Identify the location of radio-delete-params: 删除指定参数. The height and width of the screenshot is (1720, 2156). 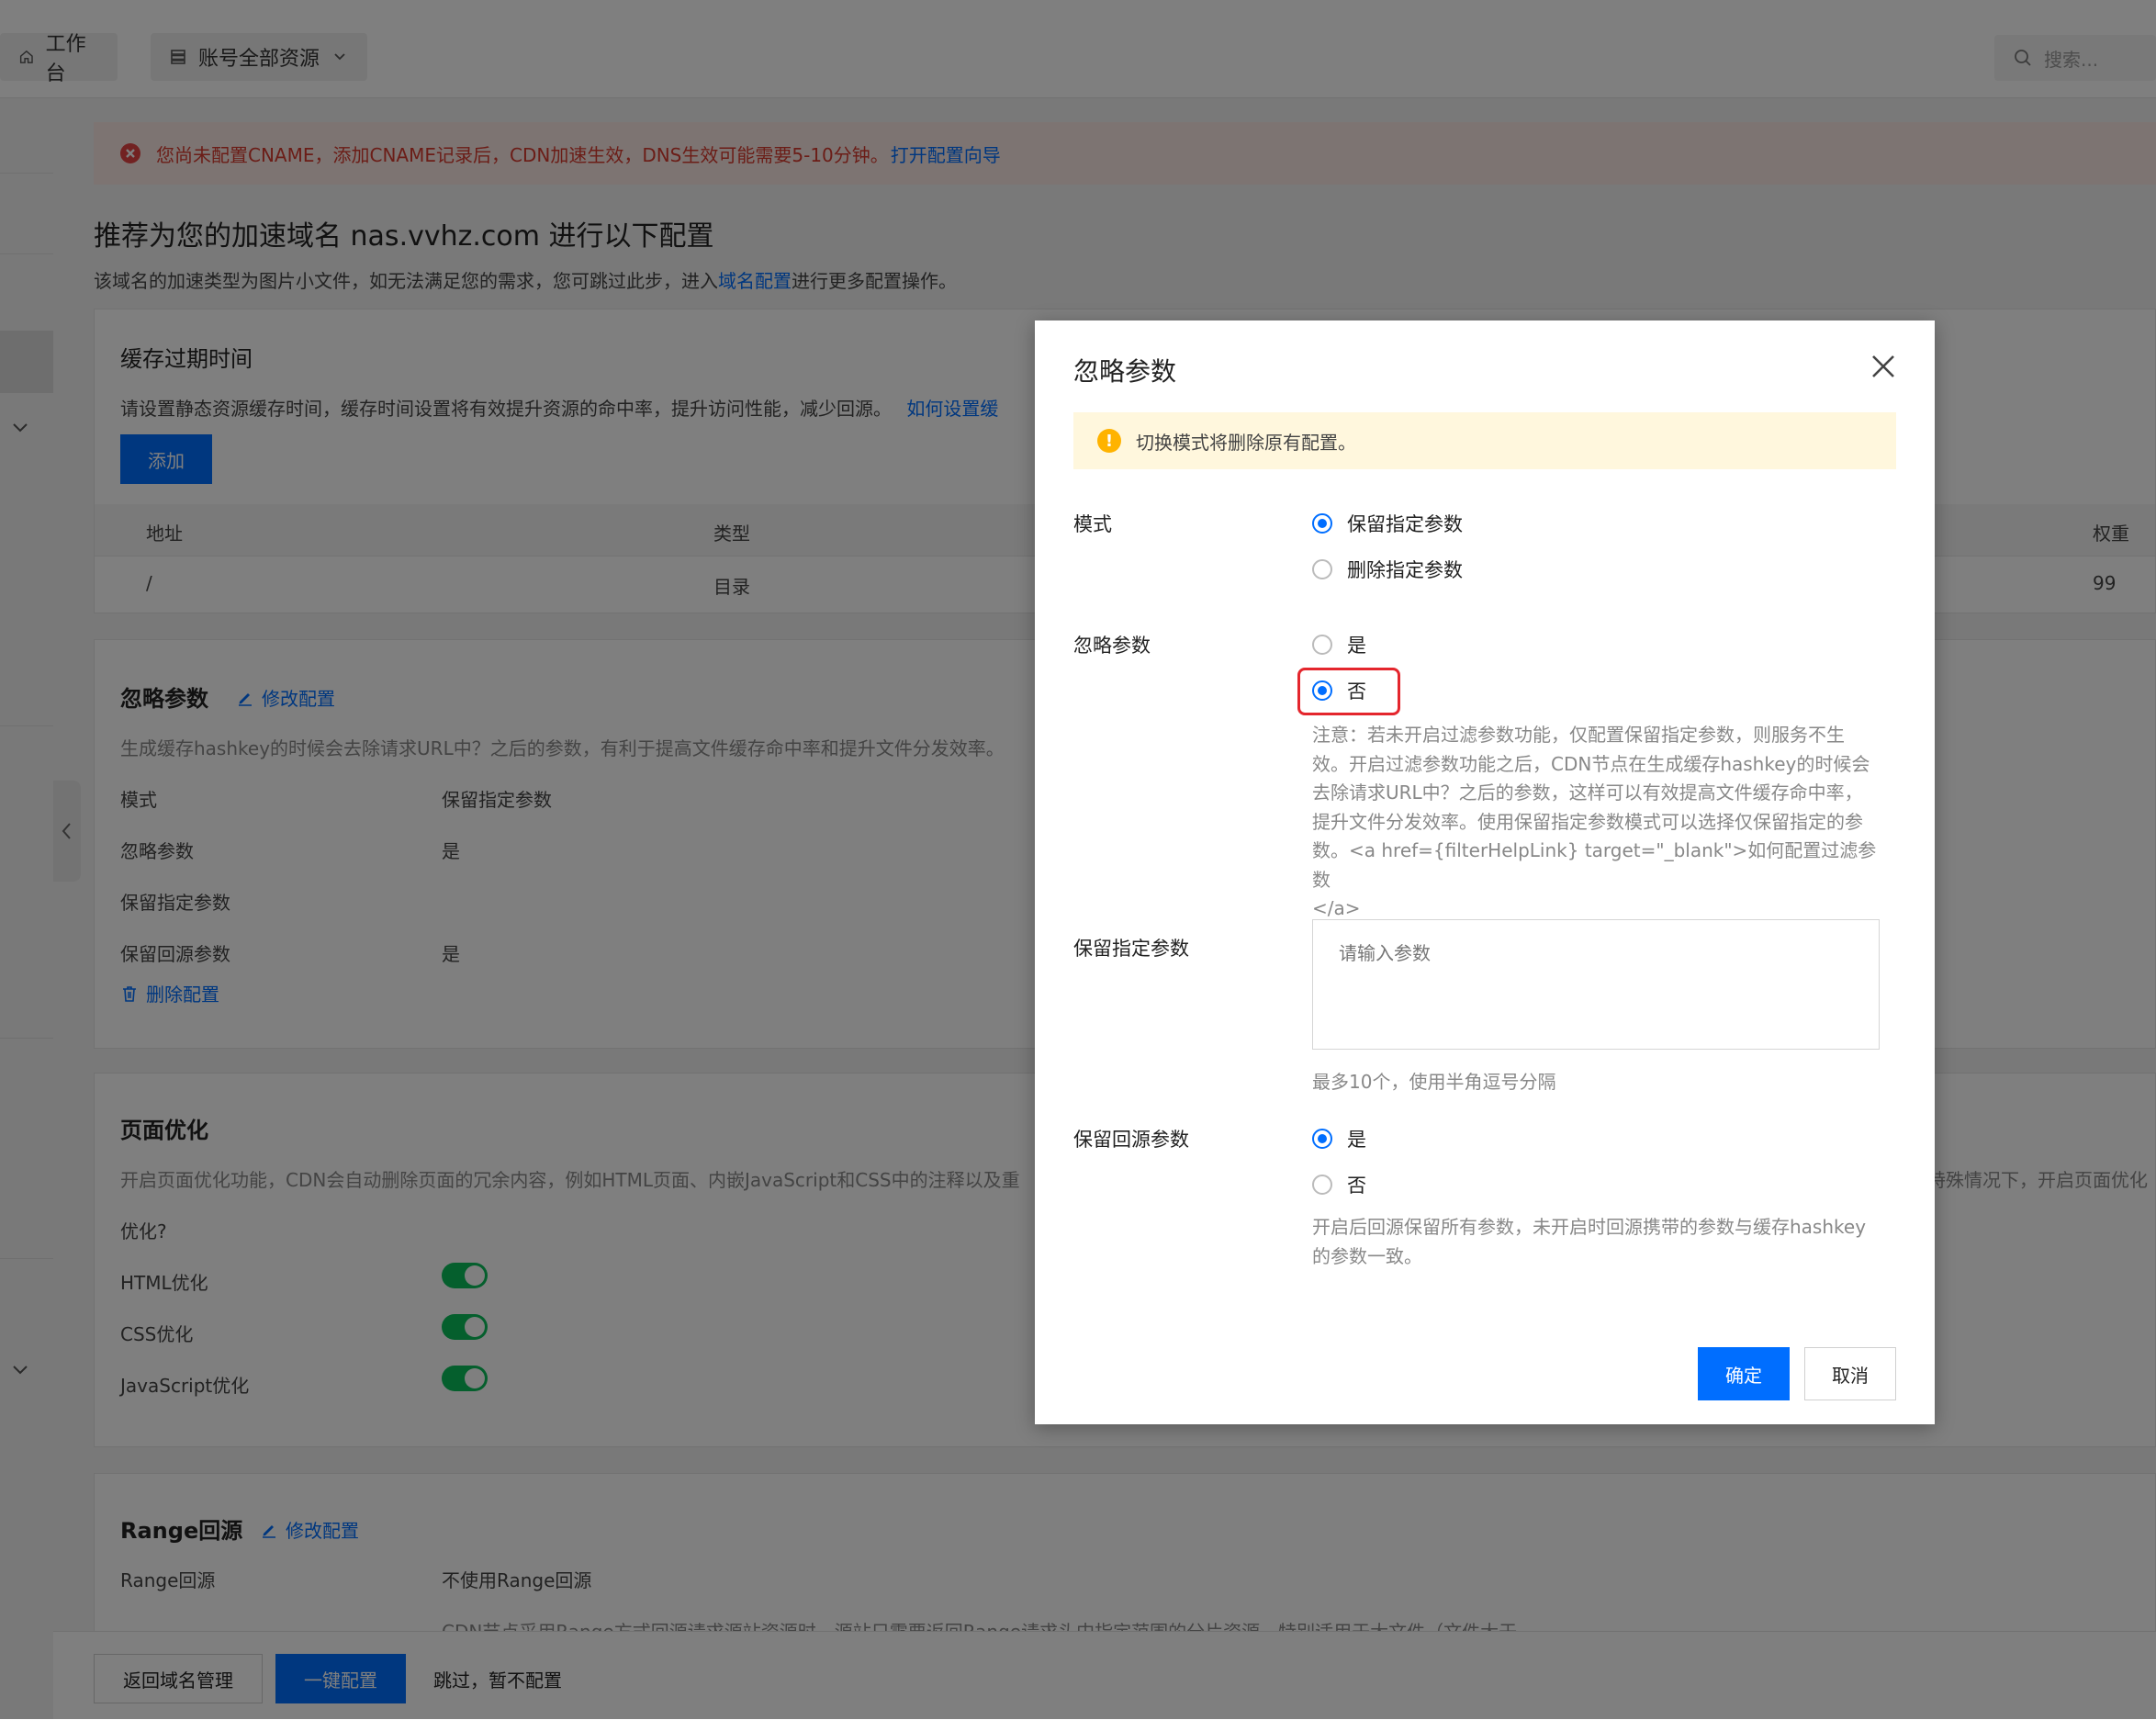
(1387, 569).